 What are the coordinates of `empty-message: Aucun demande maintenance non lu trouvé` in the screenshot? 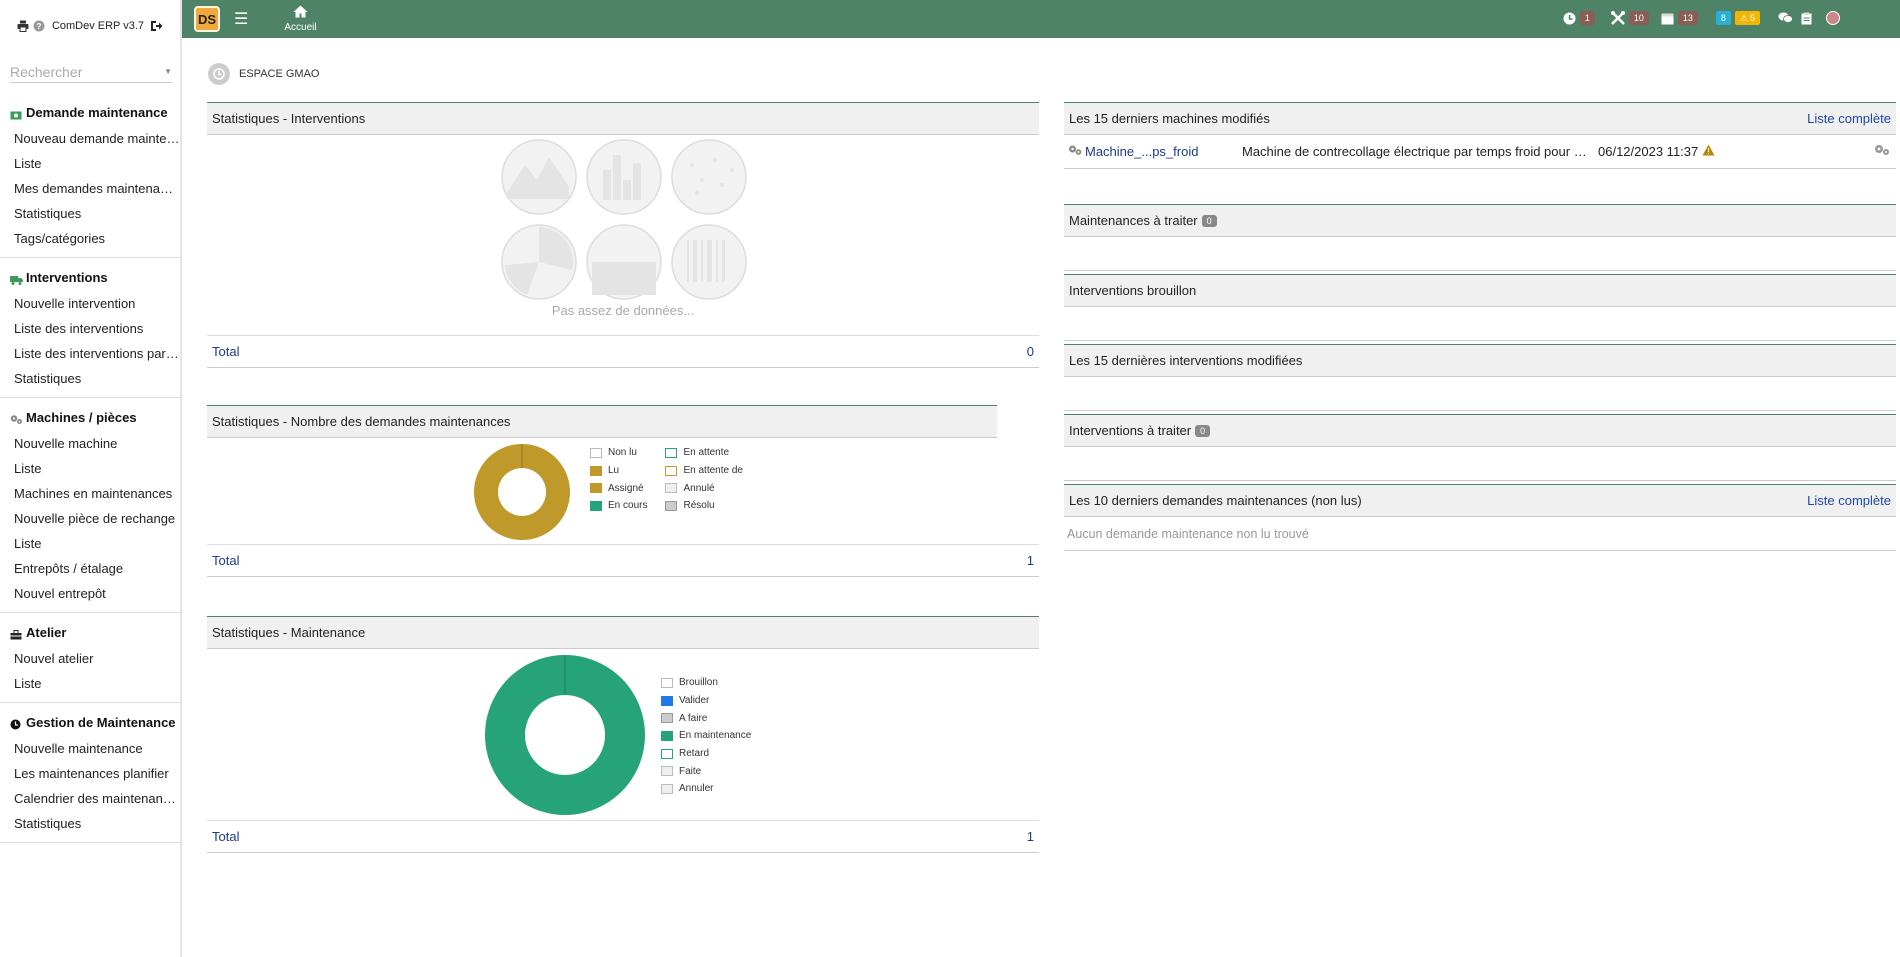 It's located at (1480, 534).